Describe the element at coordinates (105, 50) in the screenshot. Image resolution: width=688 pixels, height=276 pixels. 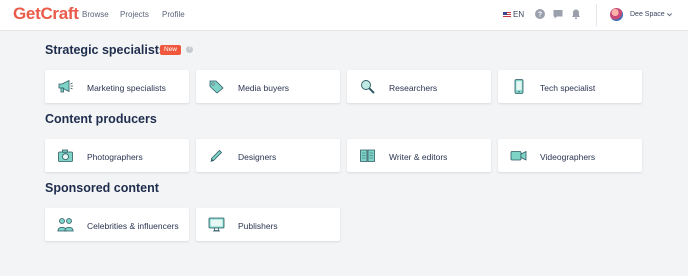
I see `section-title-strategic-specialists: Strategic specialists` at that location.